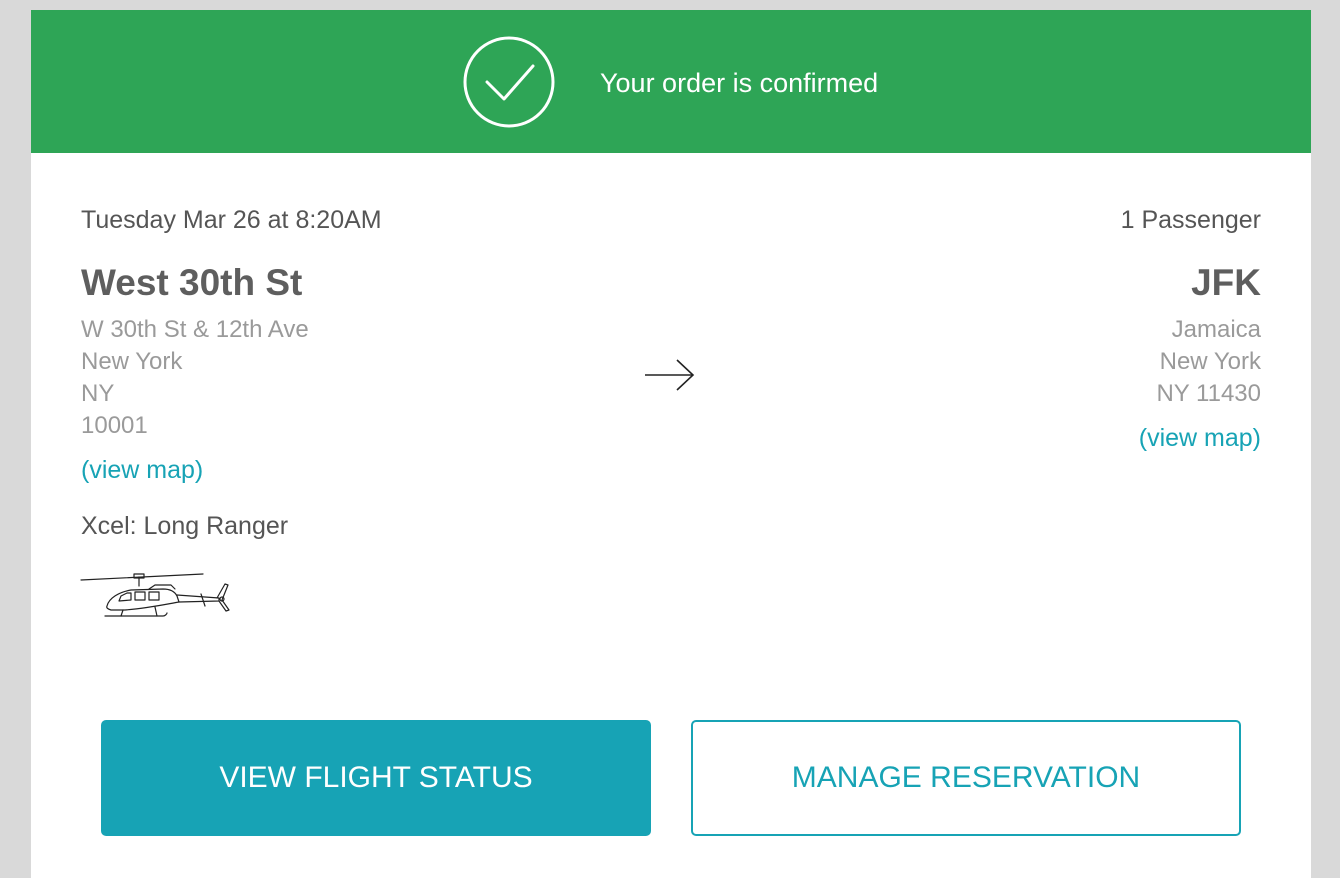  What do you see at coordinates (1216, 329) in the screenshot?
I see `destination-address-line: Jamaica` at bounding box center [1216, 329].